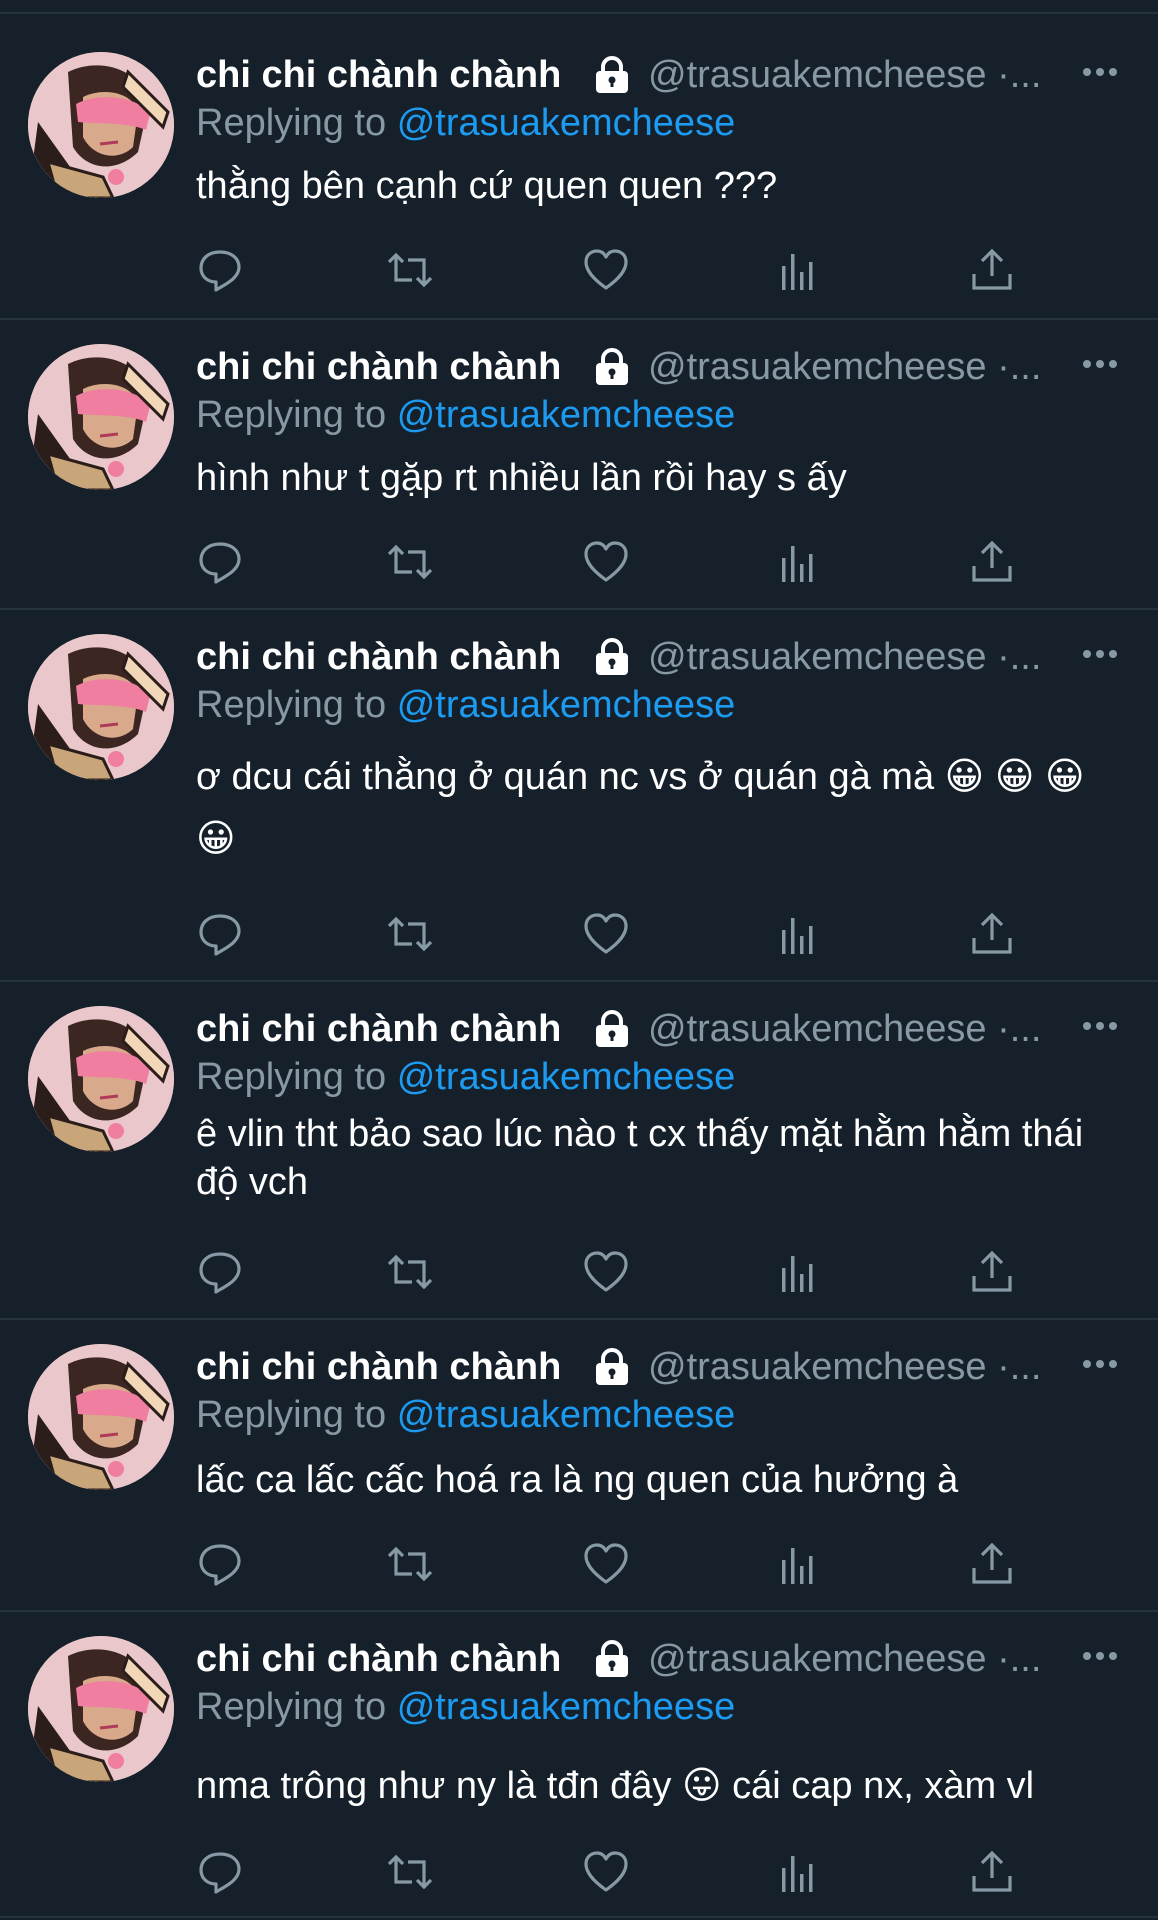 This screenshot has width=1158, height=1920. What do you see at coordinates (521, 478) in the screenshot?
I see `tweet-text: hình như t gặp rt nhiều lần rồi hay s ấy` at bounding box center [521, 478].